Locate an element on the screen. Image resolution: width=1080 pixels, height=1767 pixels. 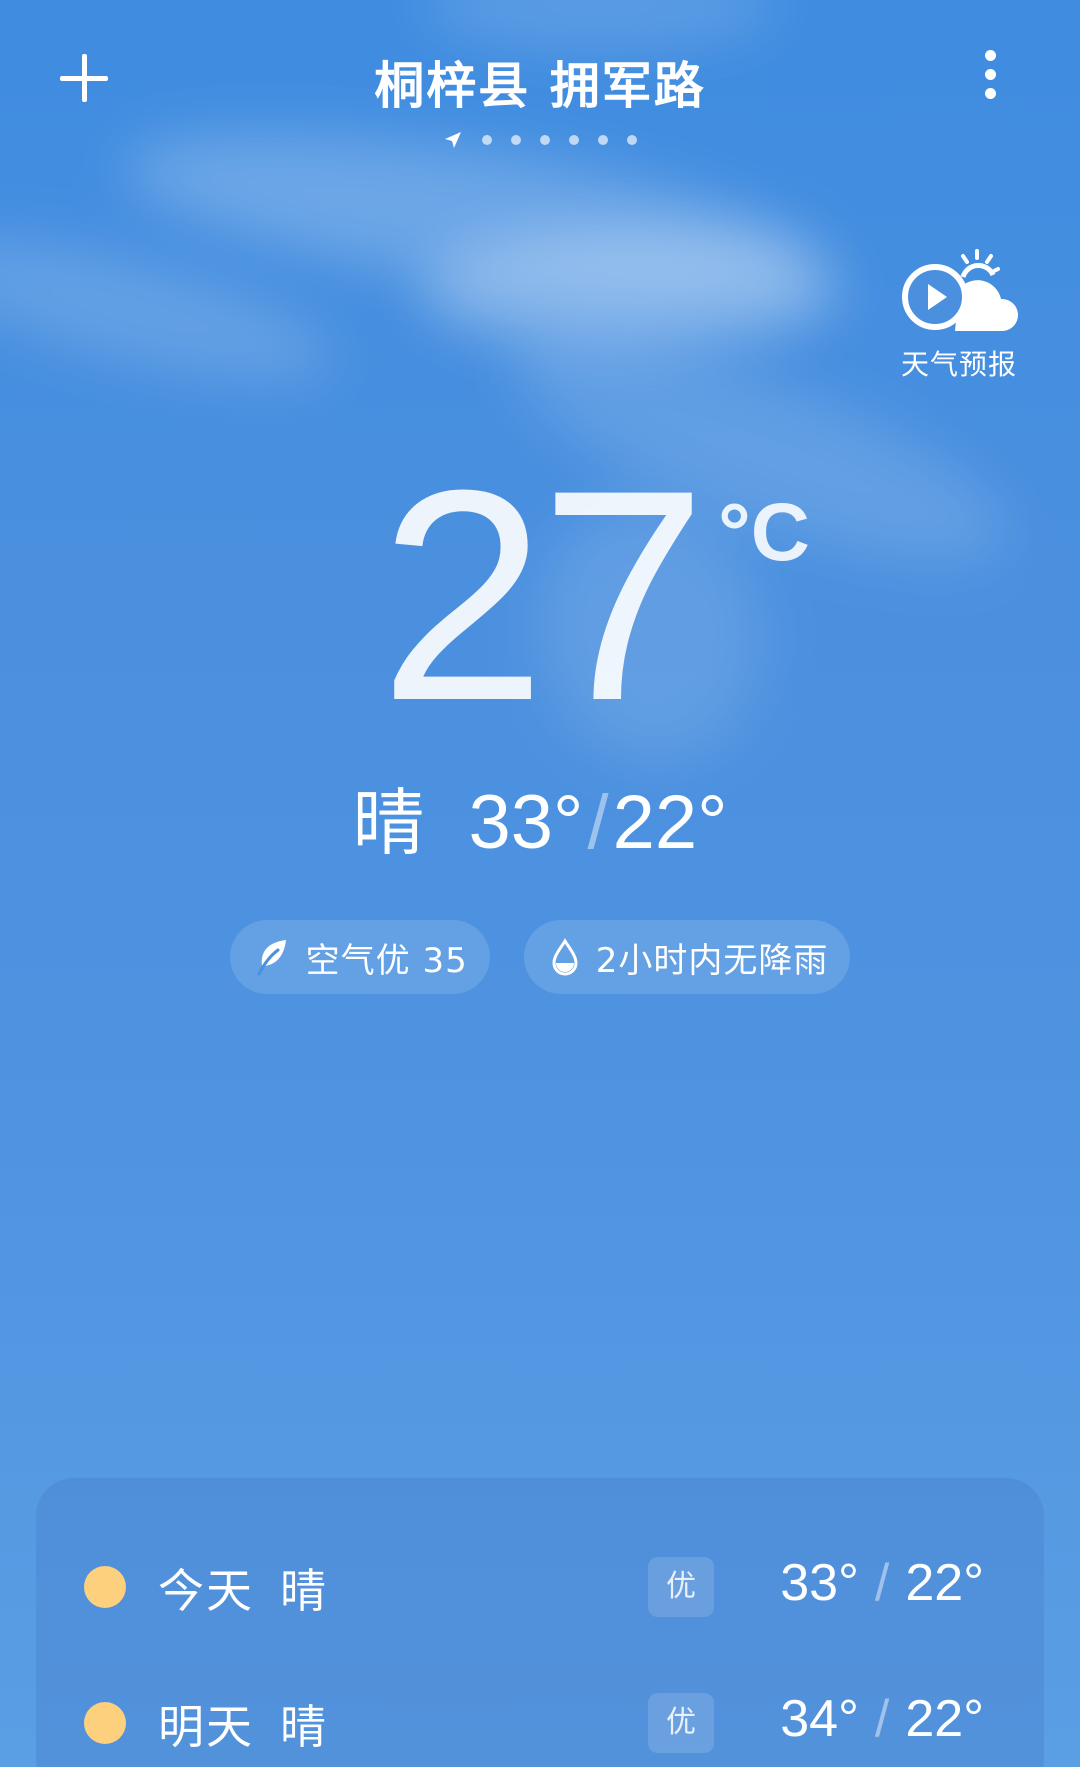
day-label: 今天晴 is located at coordinates (243, 1588).